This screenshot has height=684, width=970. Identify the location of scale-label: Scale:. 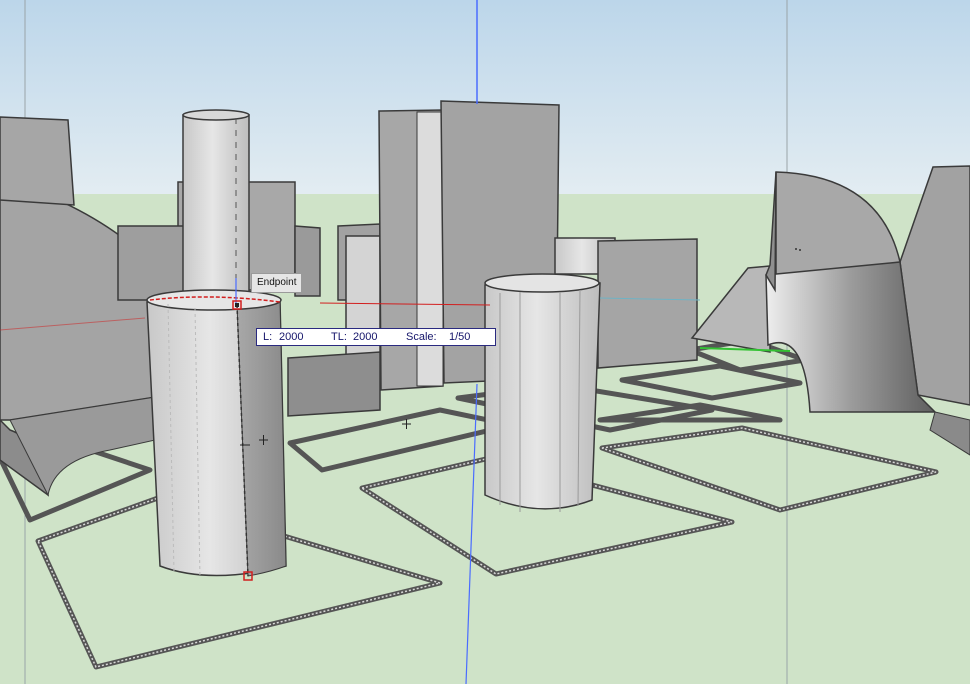
(421, 337).